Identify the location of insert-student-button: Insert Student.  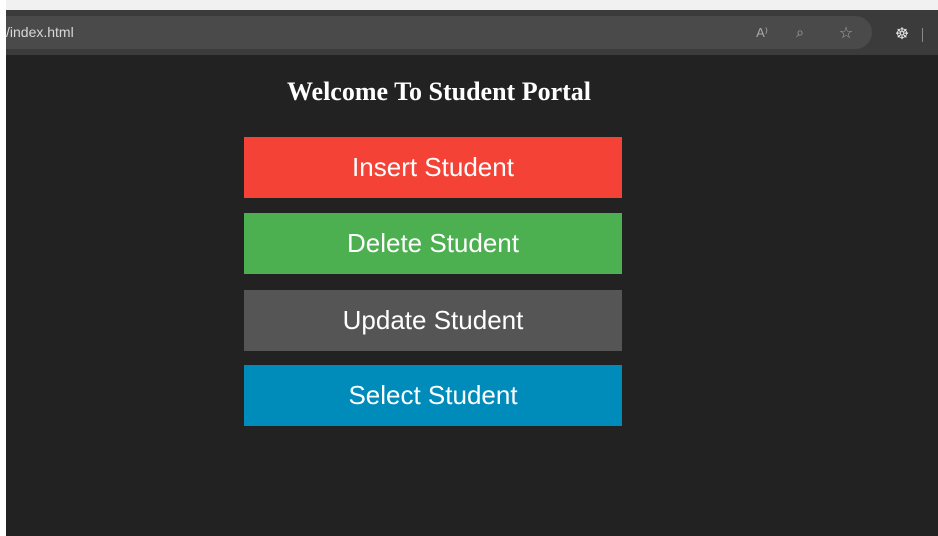
(433, 167).